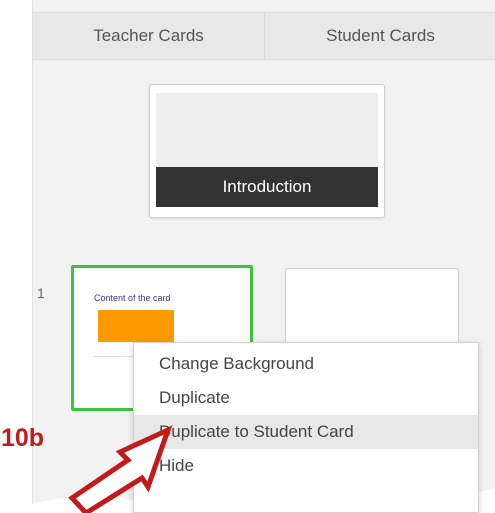 This screenshot has width=495, height=513. I want to click on content-card-orange-block, so click(136, 326).